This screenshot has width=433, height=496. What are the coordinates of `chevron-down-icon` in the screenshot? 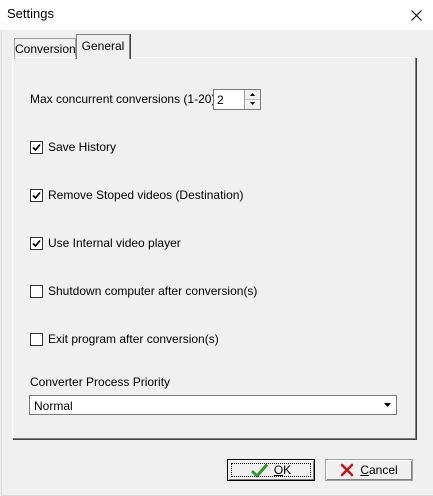 It's located at (387, 405).